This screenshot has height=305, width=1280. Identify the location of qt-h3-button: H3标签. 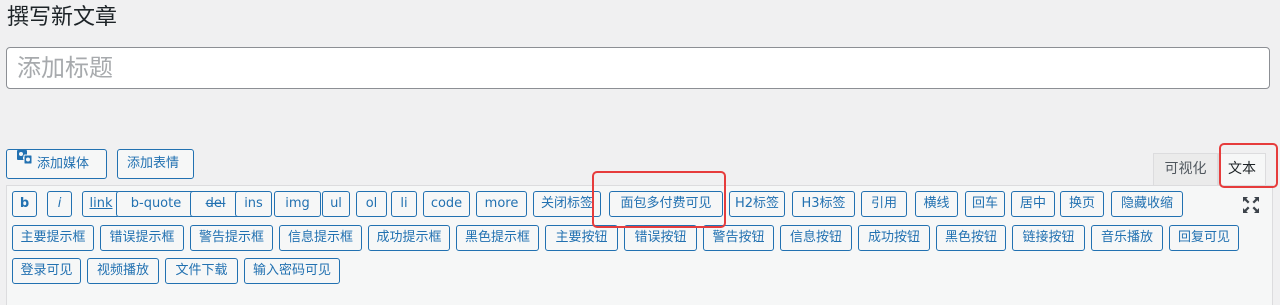
(823, 204).